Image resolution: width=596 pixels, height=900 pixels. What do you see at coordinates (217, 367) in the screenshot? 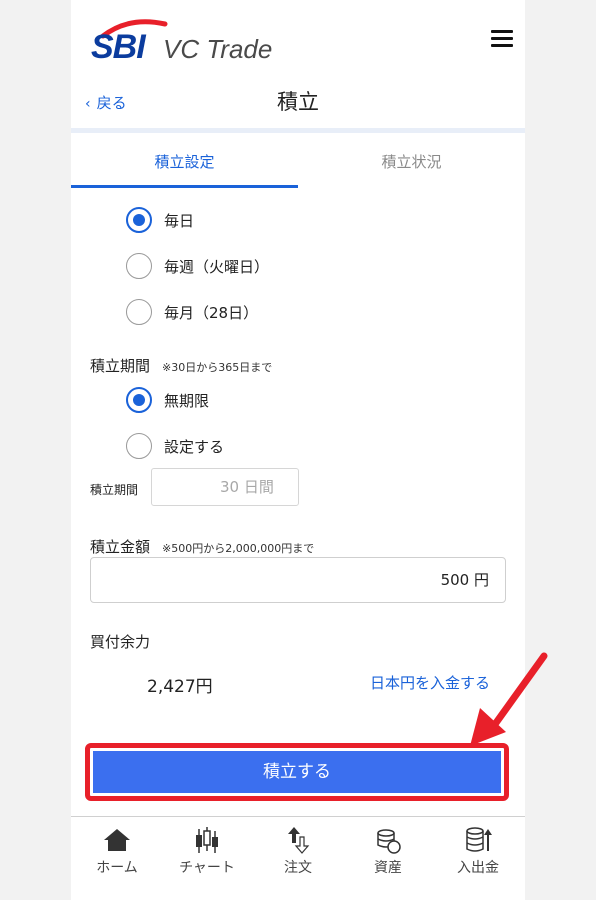
I see `period-note: ※30日から365日まで` at bounding box center [217, 367].